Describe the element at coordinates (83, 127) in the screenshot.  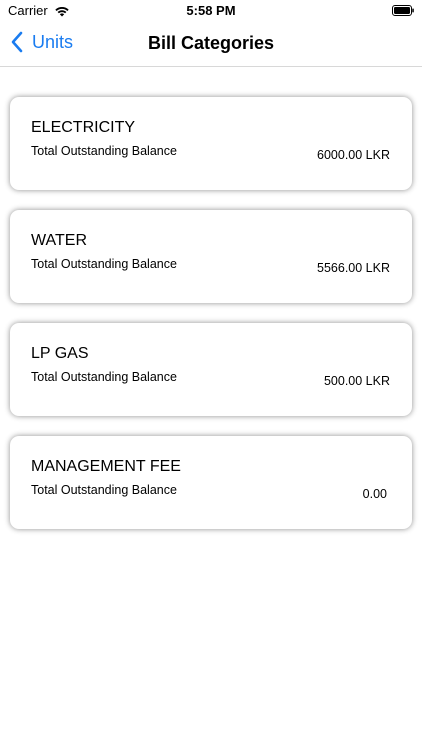
I see `category-title: ELECTRICITY` at that location.